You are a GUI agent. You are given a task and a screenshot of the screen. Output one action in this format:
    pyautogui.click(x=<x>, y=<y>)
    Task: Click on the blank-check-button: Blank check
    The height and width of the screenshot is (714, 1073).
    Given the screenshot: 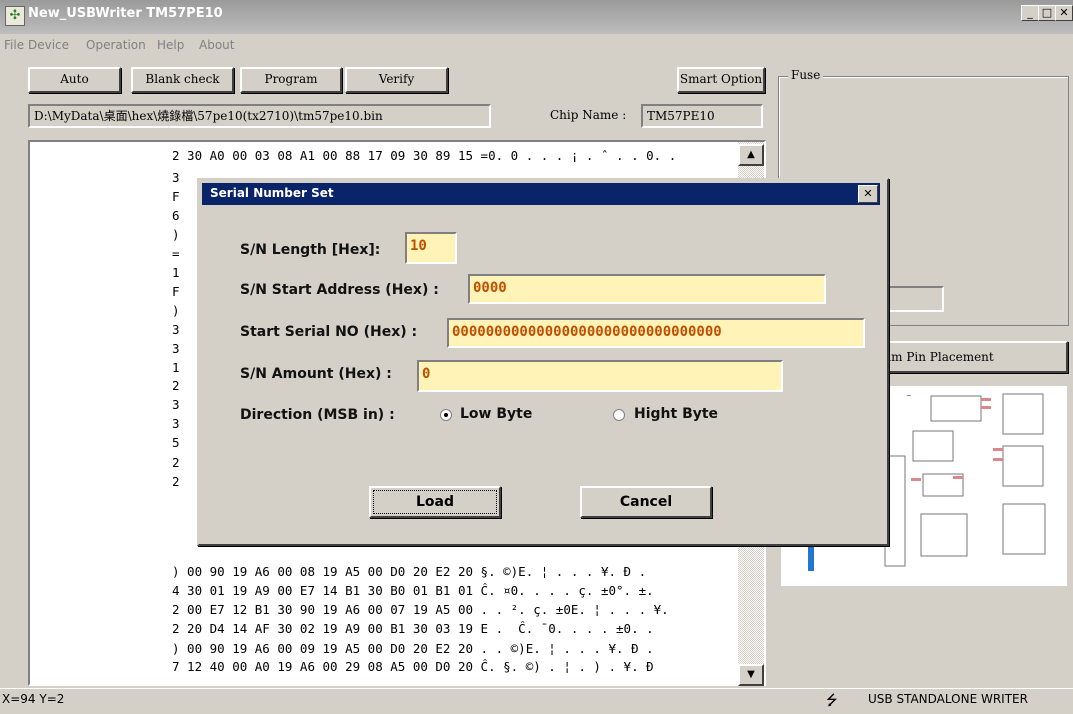 What is the action you would take?
    pyautogui.click(x=182, y=80)
    